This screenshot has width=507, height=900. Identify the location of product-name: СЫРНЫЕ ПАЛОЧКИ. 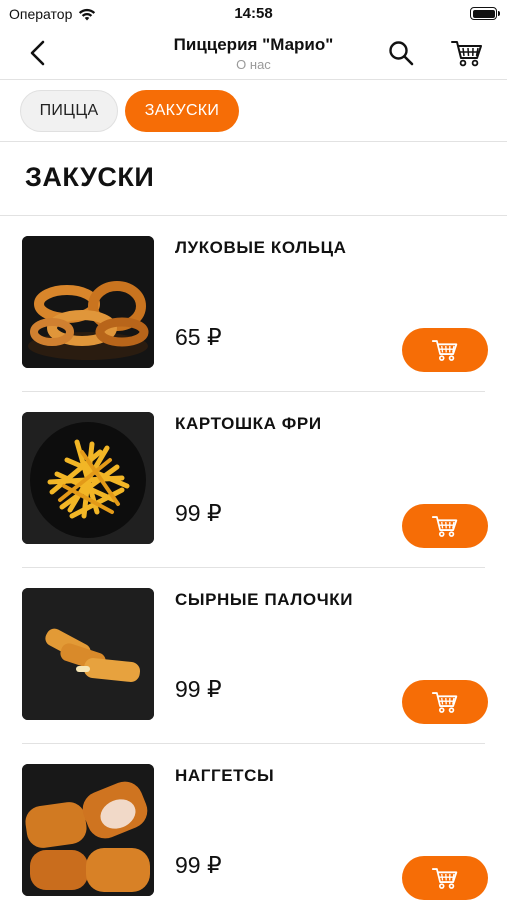
(264, 599).